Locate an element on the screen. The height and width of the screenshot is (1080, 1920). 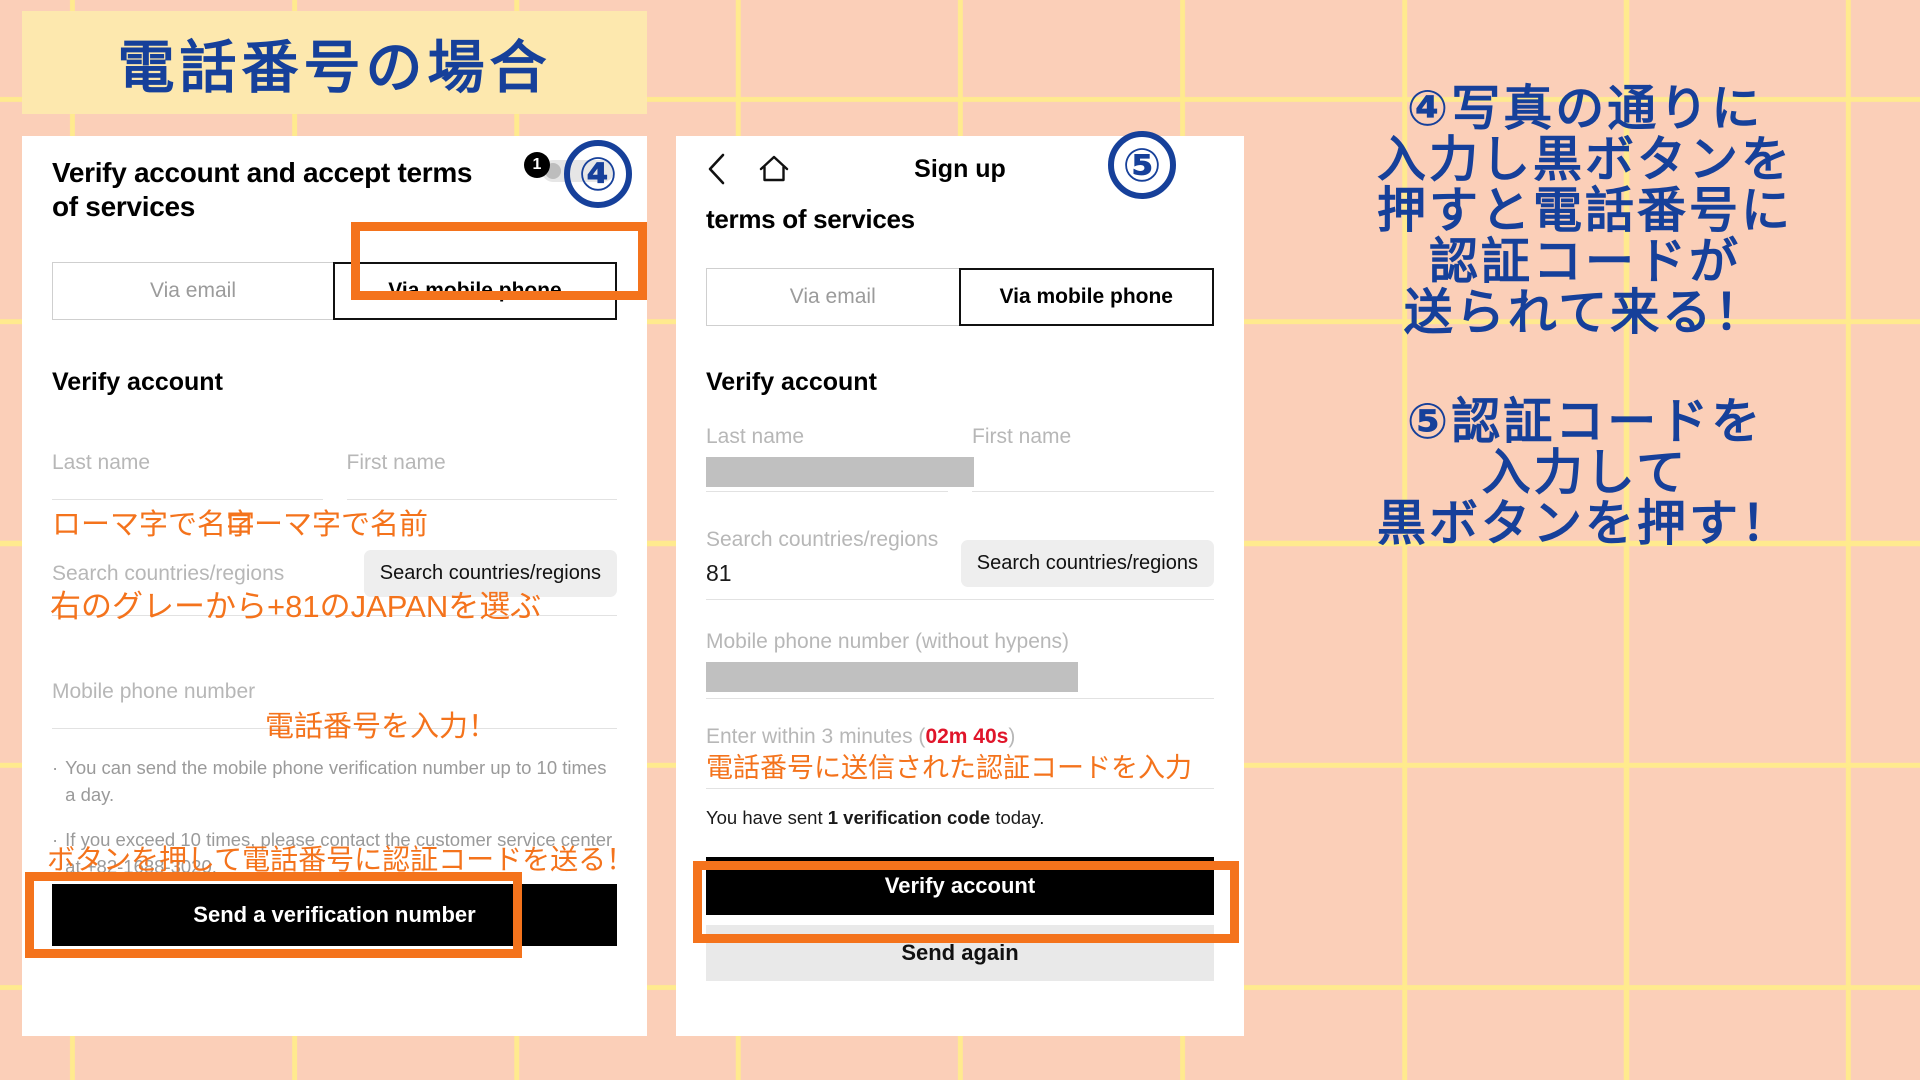
panel5-section-title: Verify account is located at coordinates (791, 381).